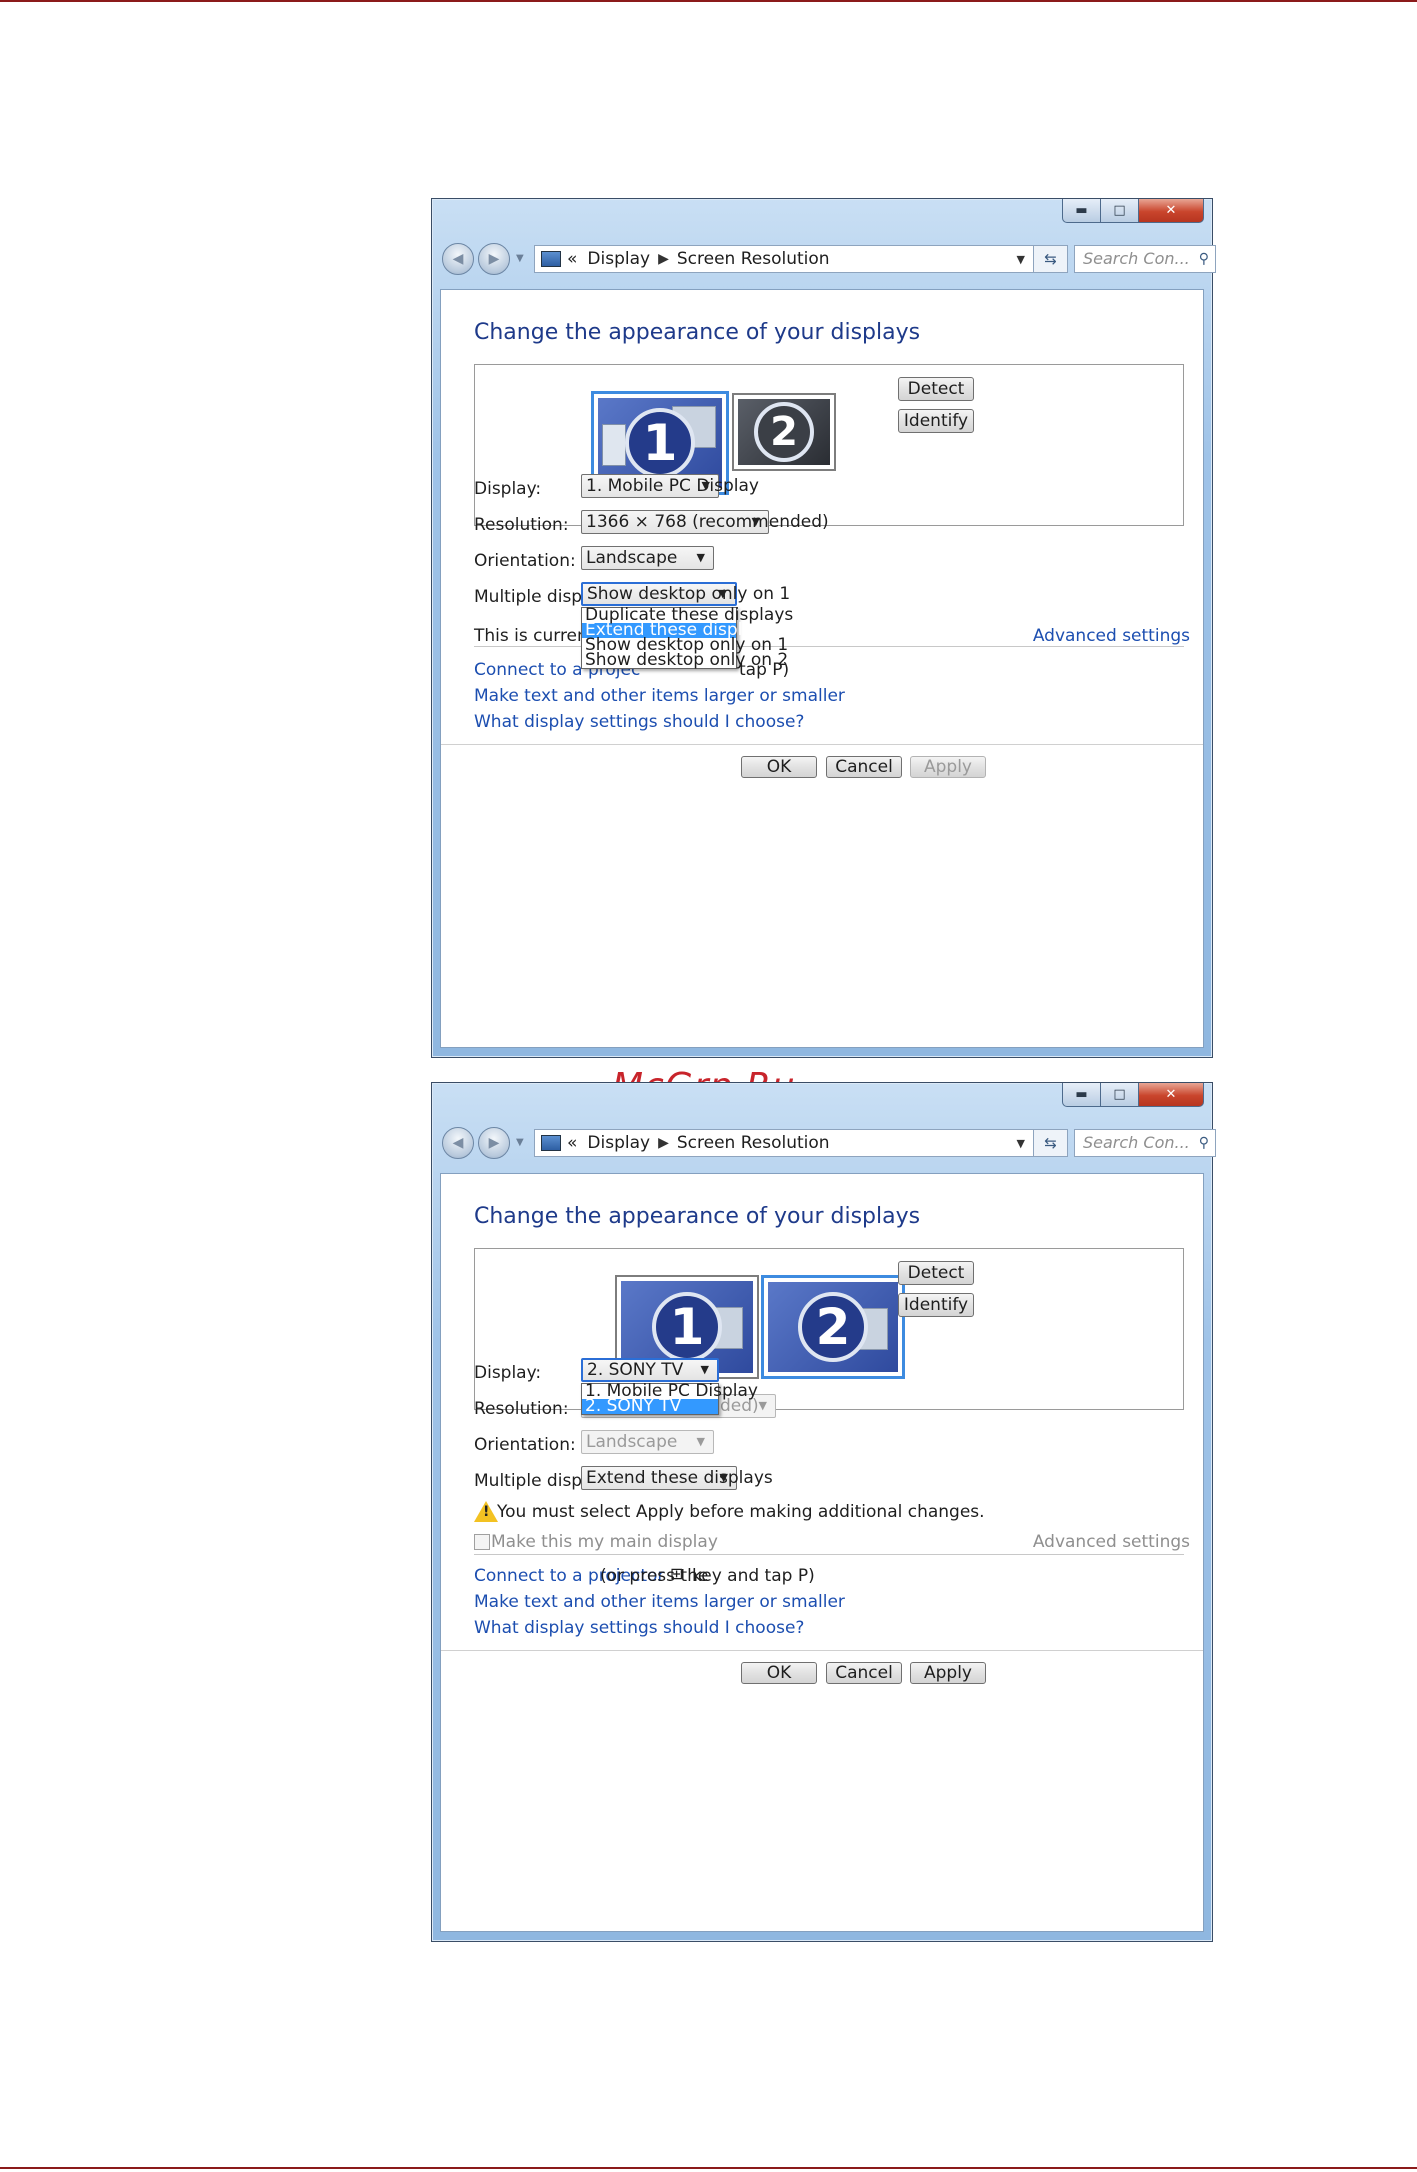 The height and width of the screenshot is (2172, 1417). I want to click on window-controls: ▬ □ ✕, so click(1133, 1096).